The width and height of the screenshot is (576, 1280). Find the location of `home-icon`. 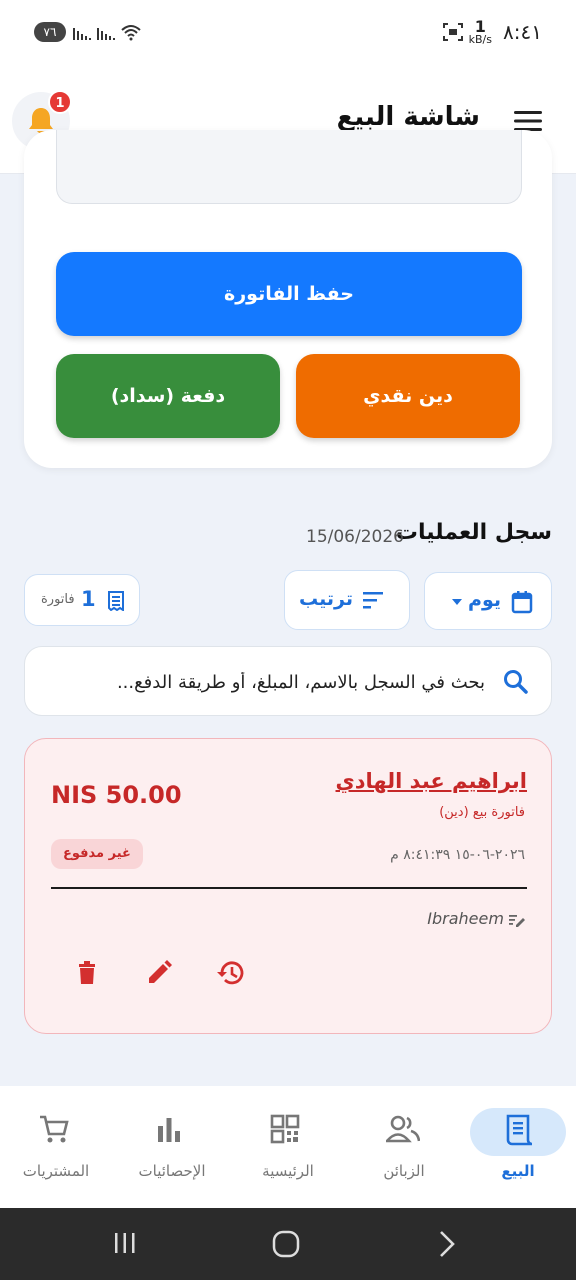

home-icon is located at coordinates (286, 1244).